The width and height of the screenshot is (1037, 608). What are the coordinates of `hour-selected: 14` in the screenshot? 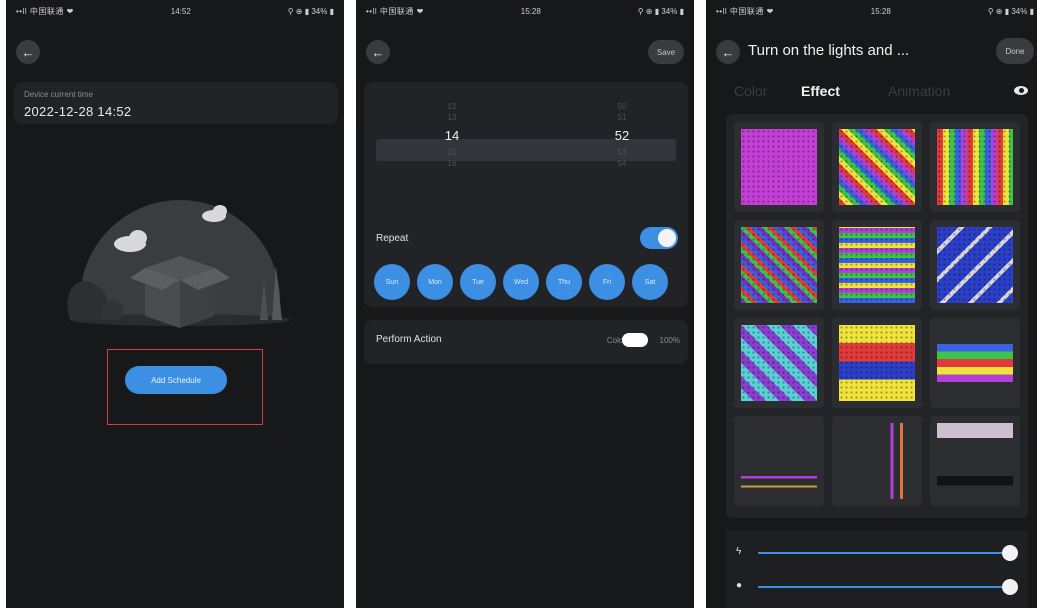 It's located at (452, 135).